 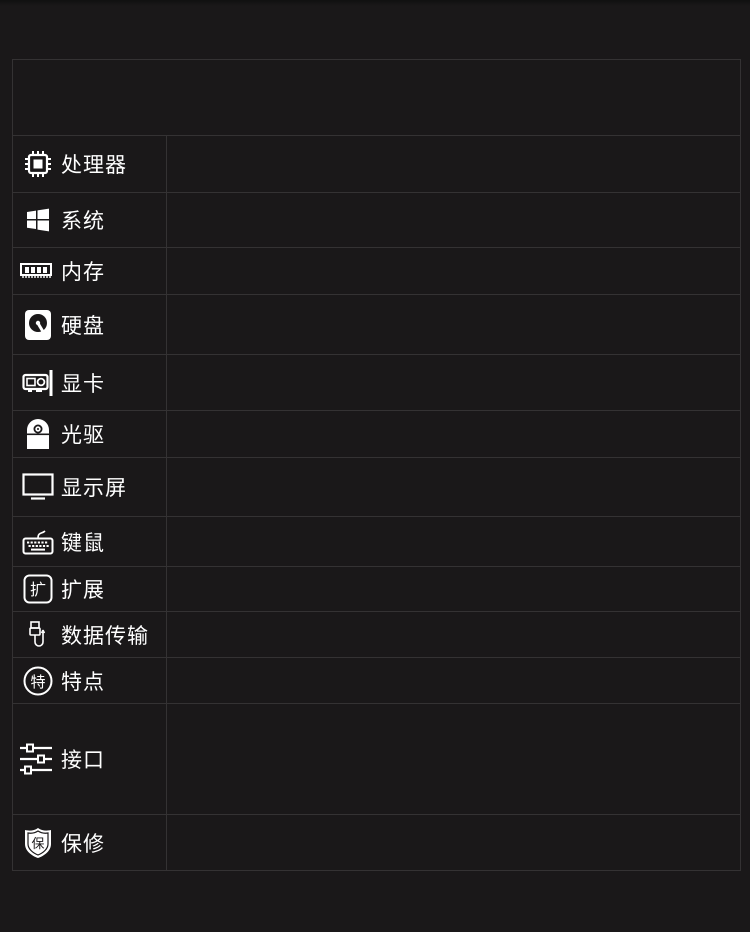 I want to click on feature-badge-icon: 特, so click(x=38, y=681).